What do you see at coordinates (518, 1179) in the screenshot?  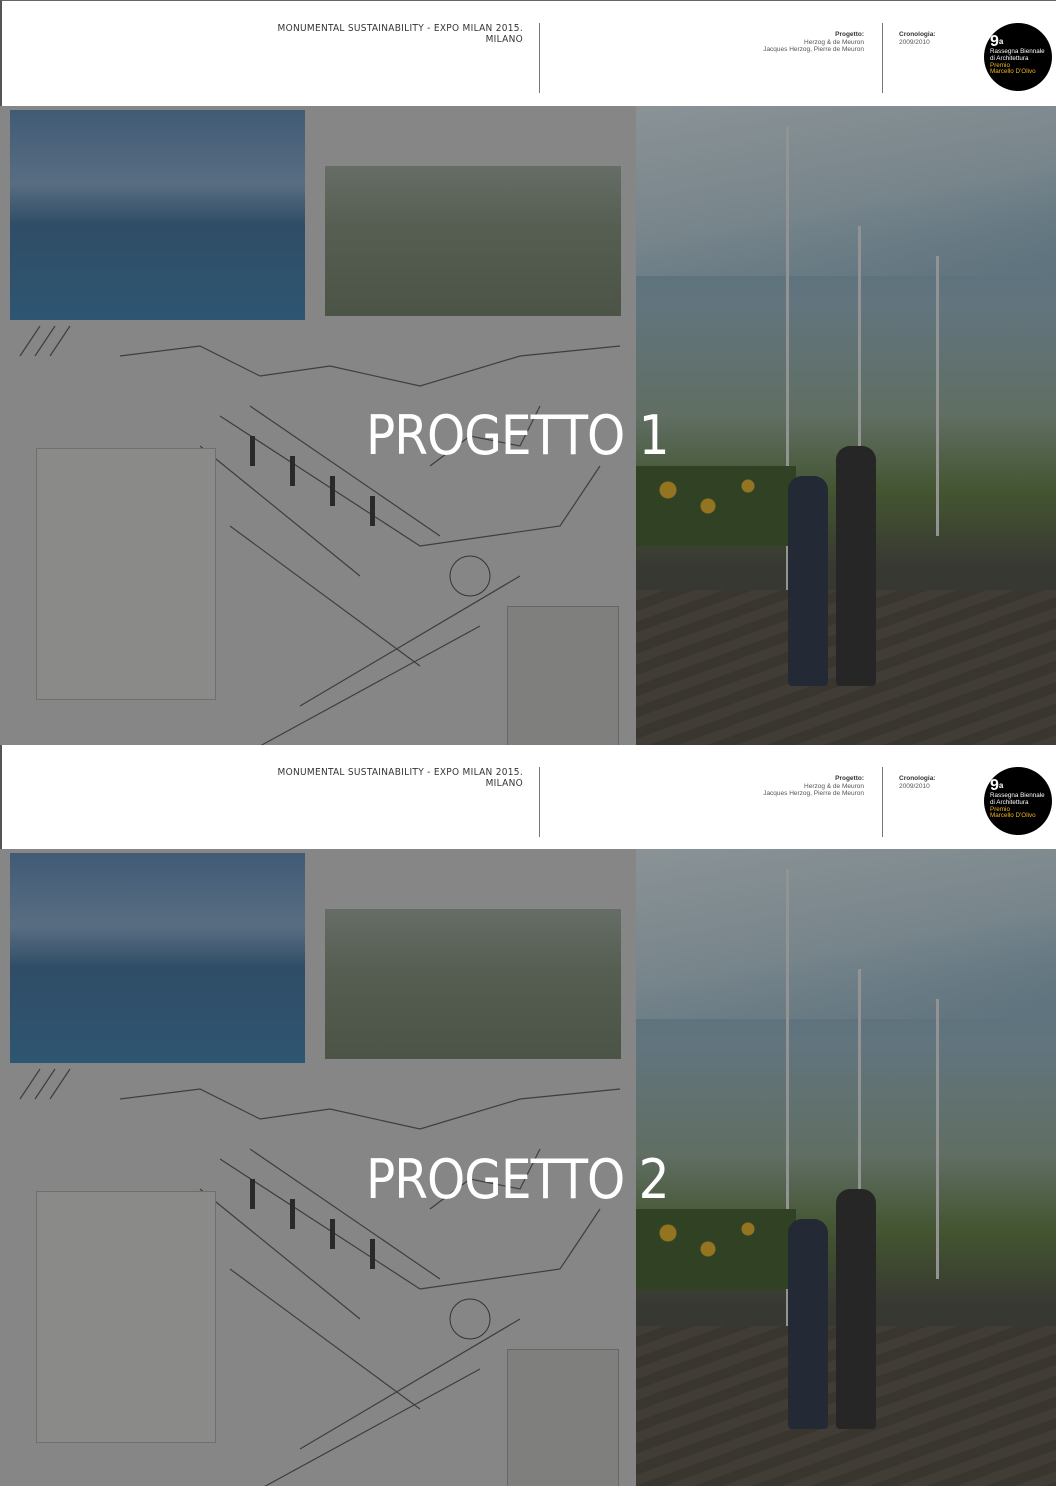 I see `progetto-title: PROGETTO 2` at bounding box center [518, 1179].